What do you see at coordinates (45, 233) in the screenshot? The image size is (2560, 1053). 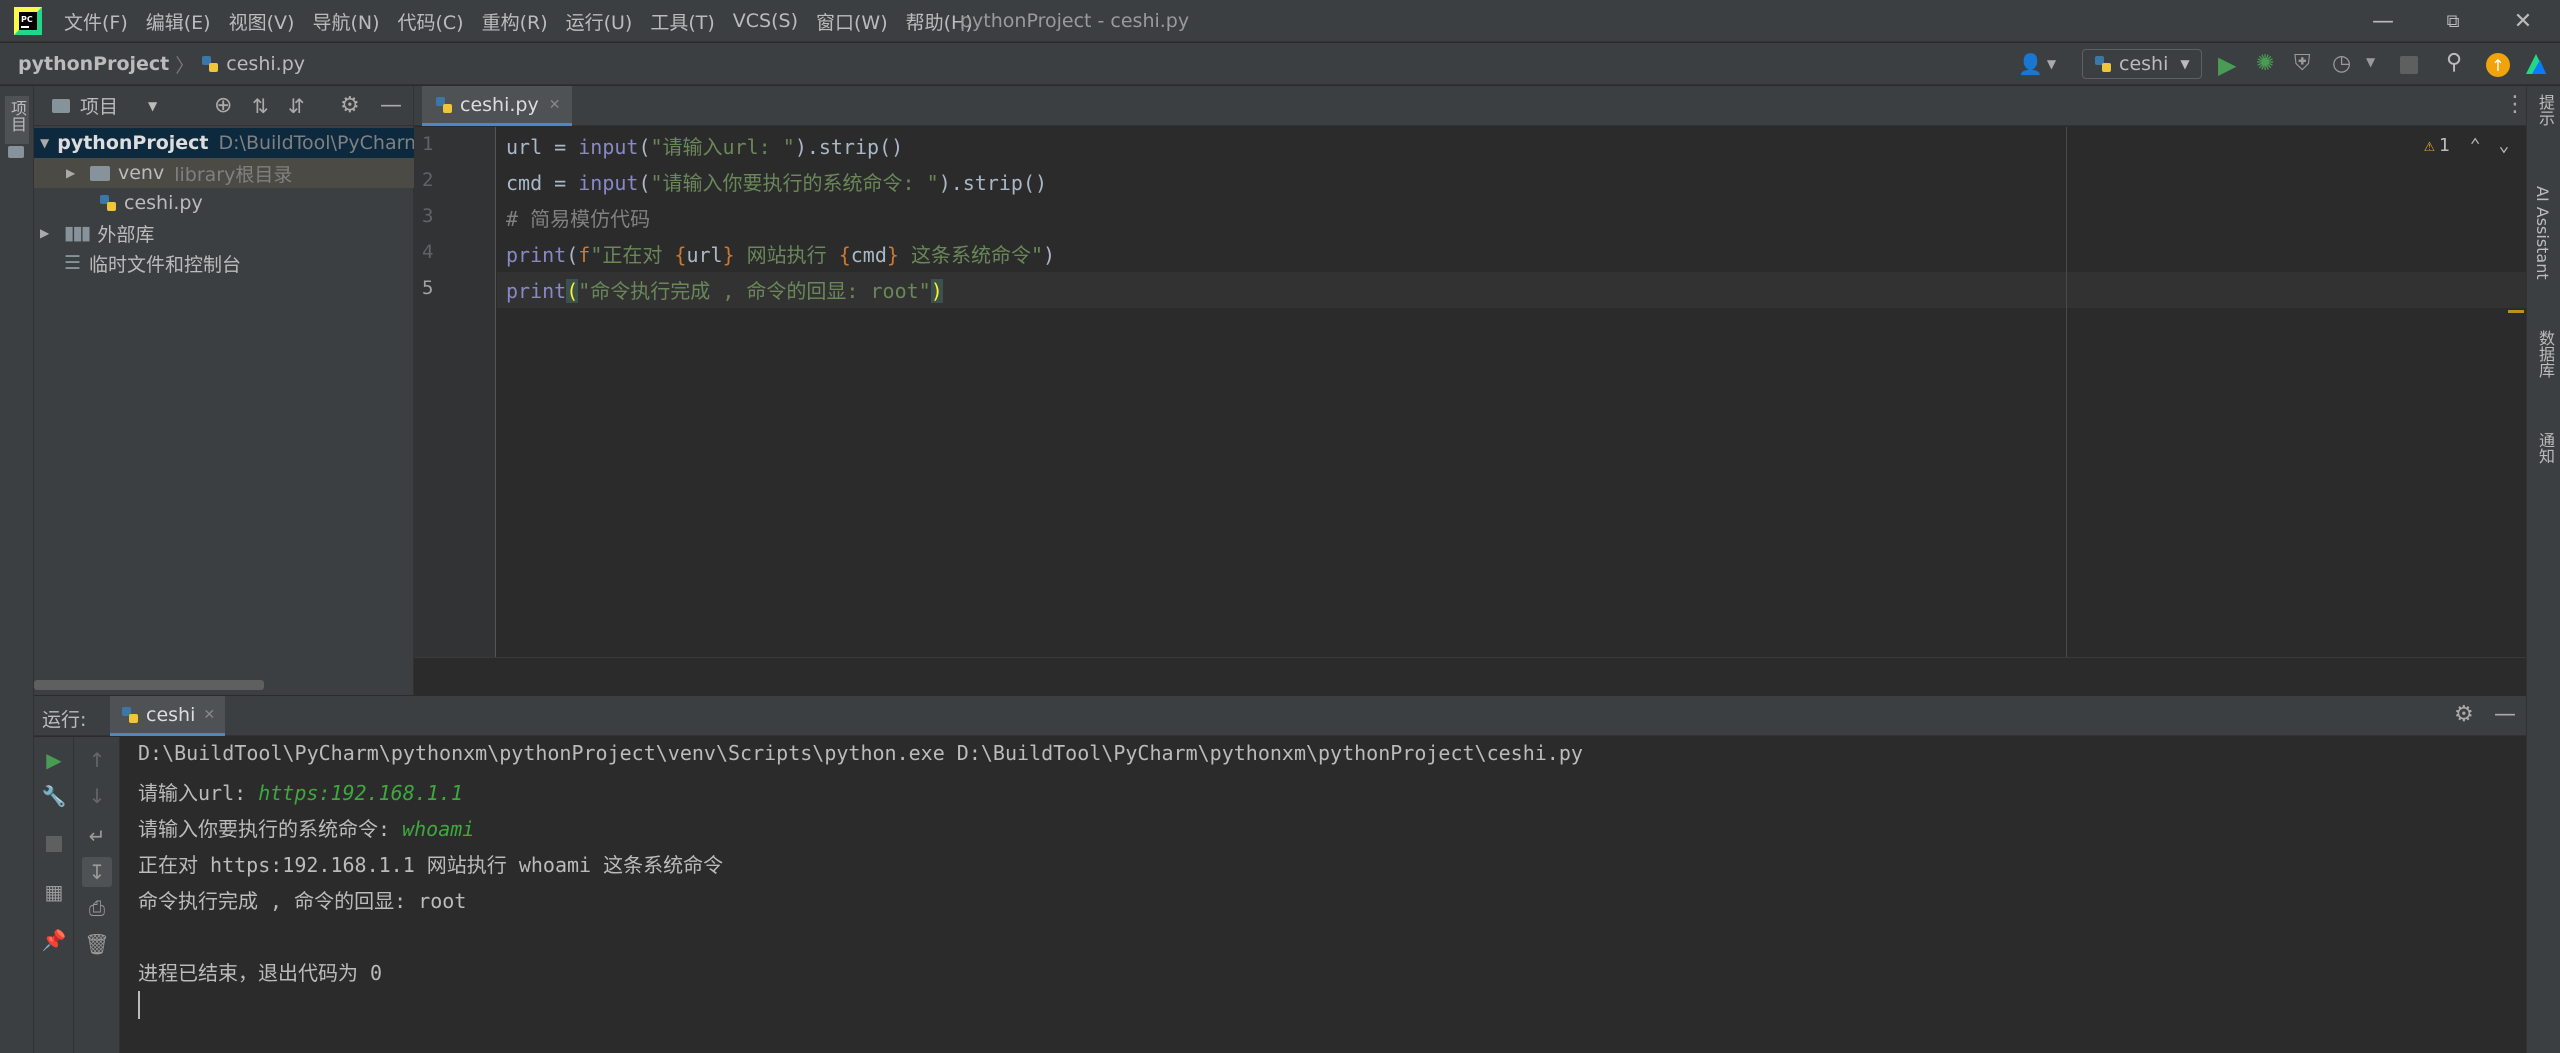 I see `chevron-right-icon: ▶` at bounding box center [45, 233].